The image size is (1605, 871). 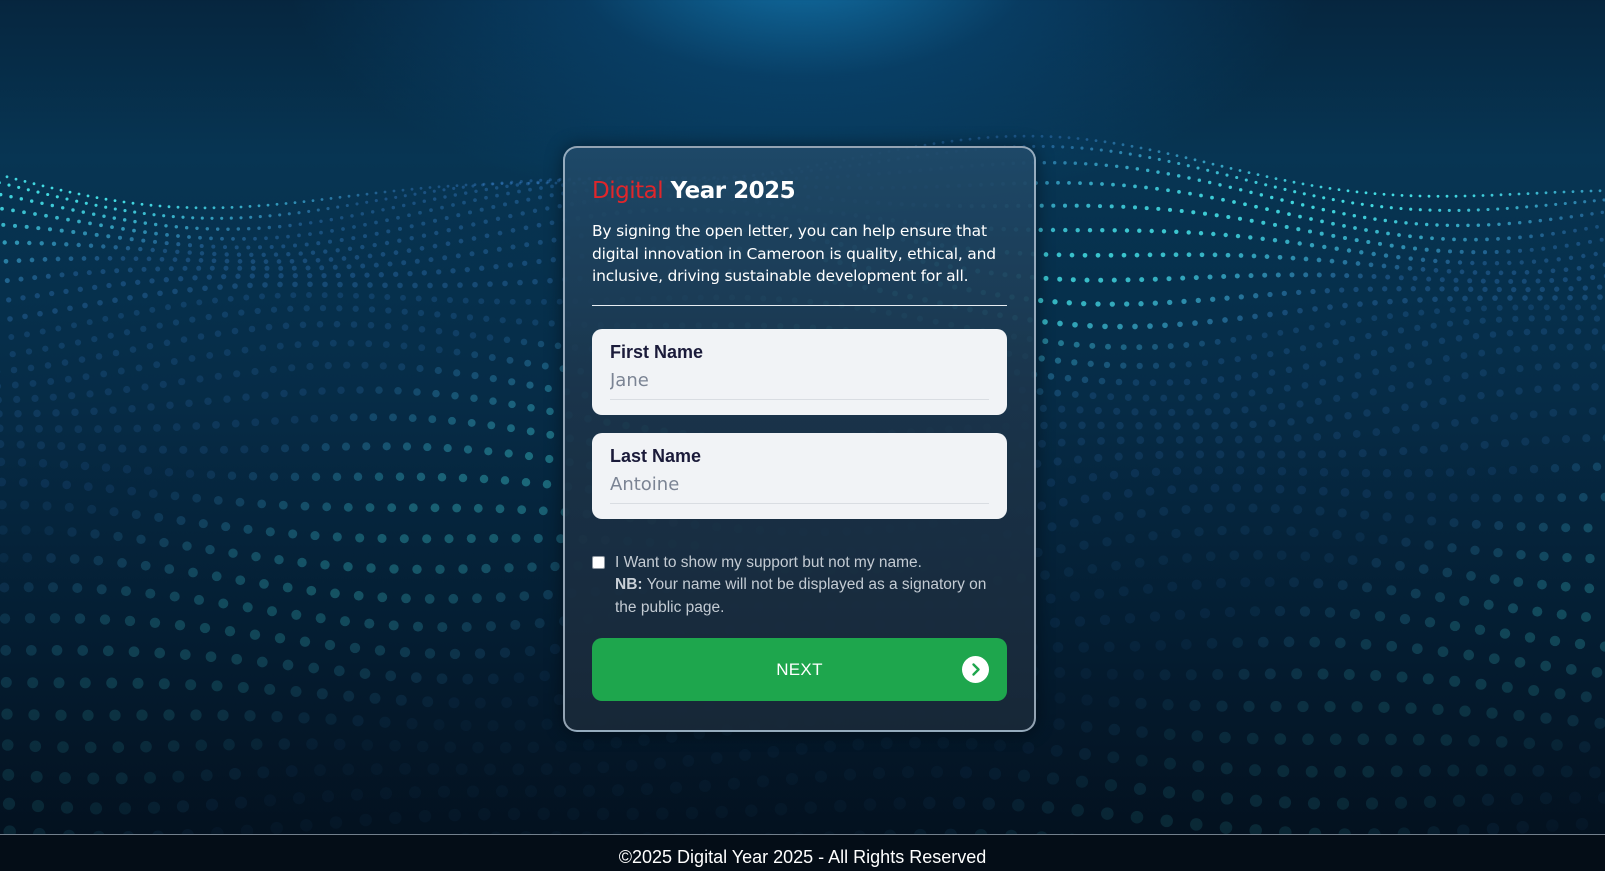 I want to click on last-name-input, so click(x=799, y=488).